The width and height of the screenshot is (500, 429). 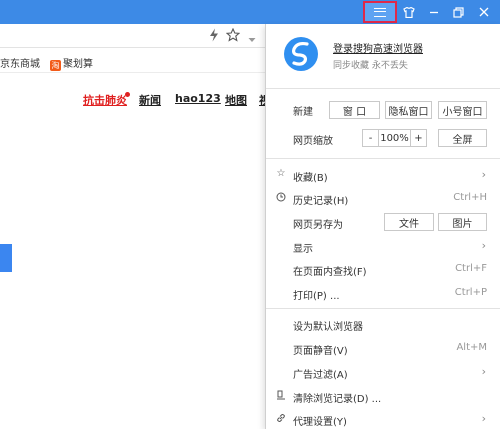 What do you see at coordinates (471, 268) in the screenshot?
I see `shortcut-label: Ctrl+F` at bounding box center [471, 268].